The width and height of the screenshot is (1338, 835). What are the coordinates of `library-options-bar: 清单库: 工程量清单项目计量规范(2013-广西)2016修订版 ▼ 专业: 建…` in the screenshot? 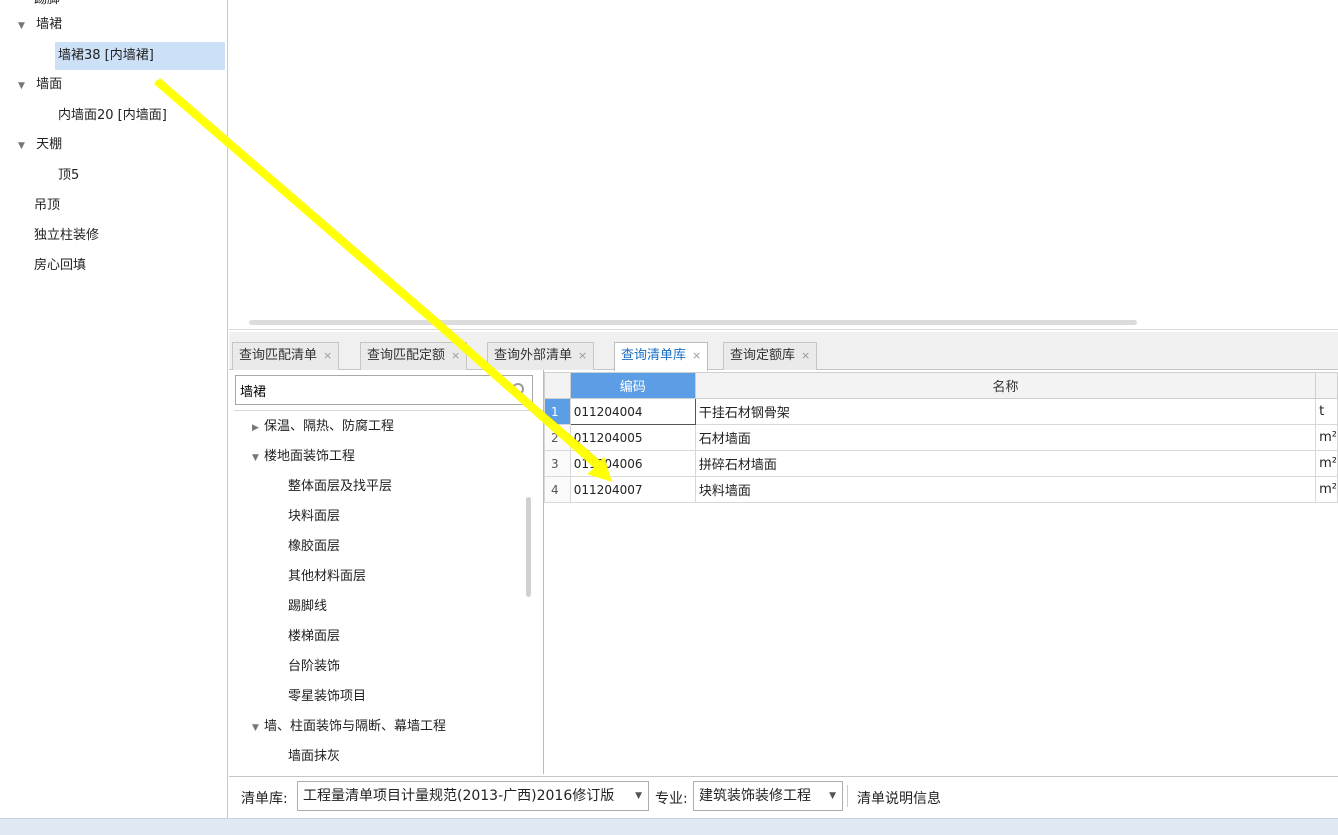 It's located at (783, 797).